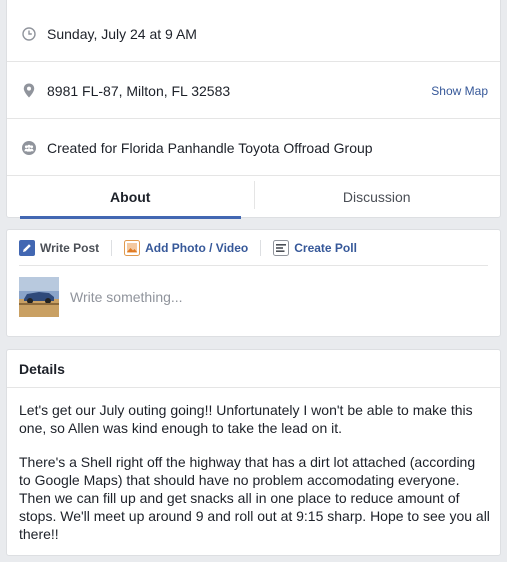  I want to click on avatar, so click(39, 297).